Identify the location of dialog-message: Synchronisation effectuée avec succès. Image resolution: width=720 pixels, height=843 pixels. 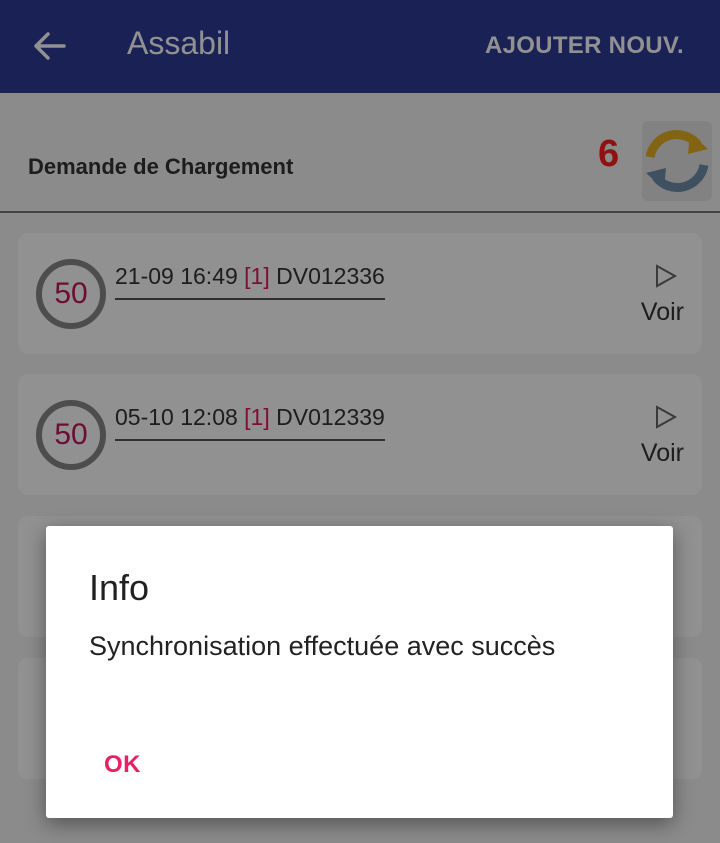
(322, 646).